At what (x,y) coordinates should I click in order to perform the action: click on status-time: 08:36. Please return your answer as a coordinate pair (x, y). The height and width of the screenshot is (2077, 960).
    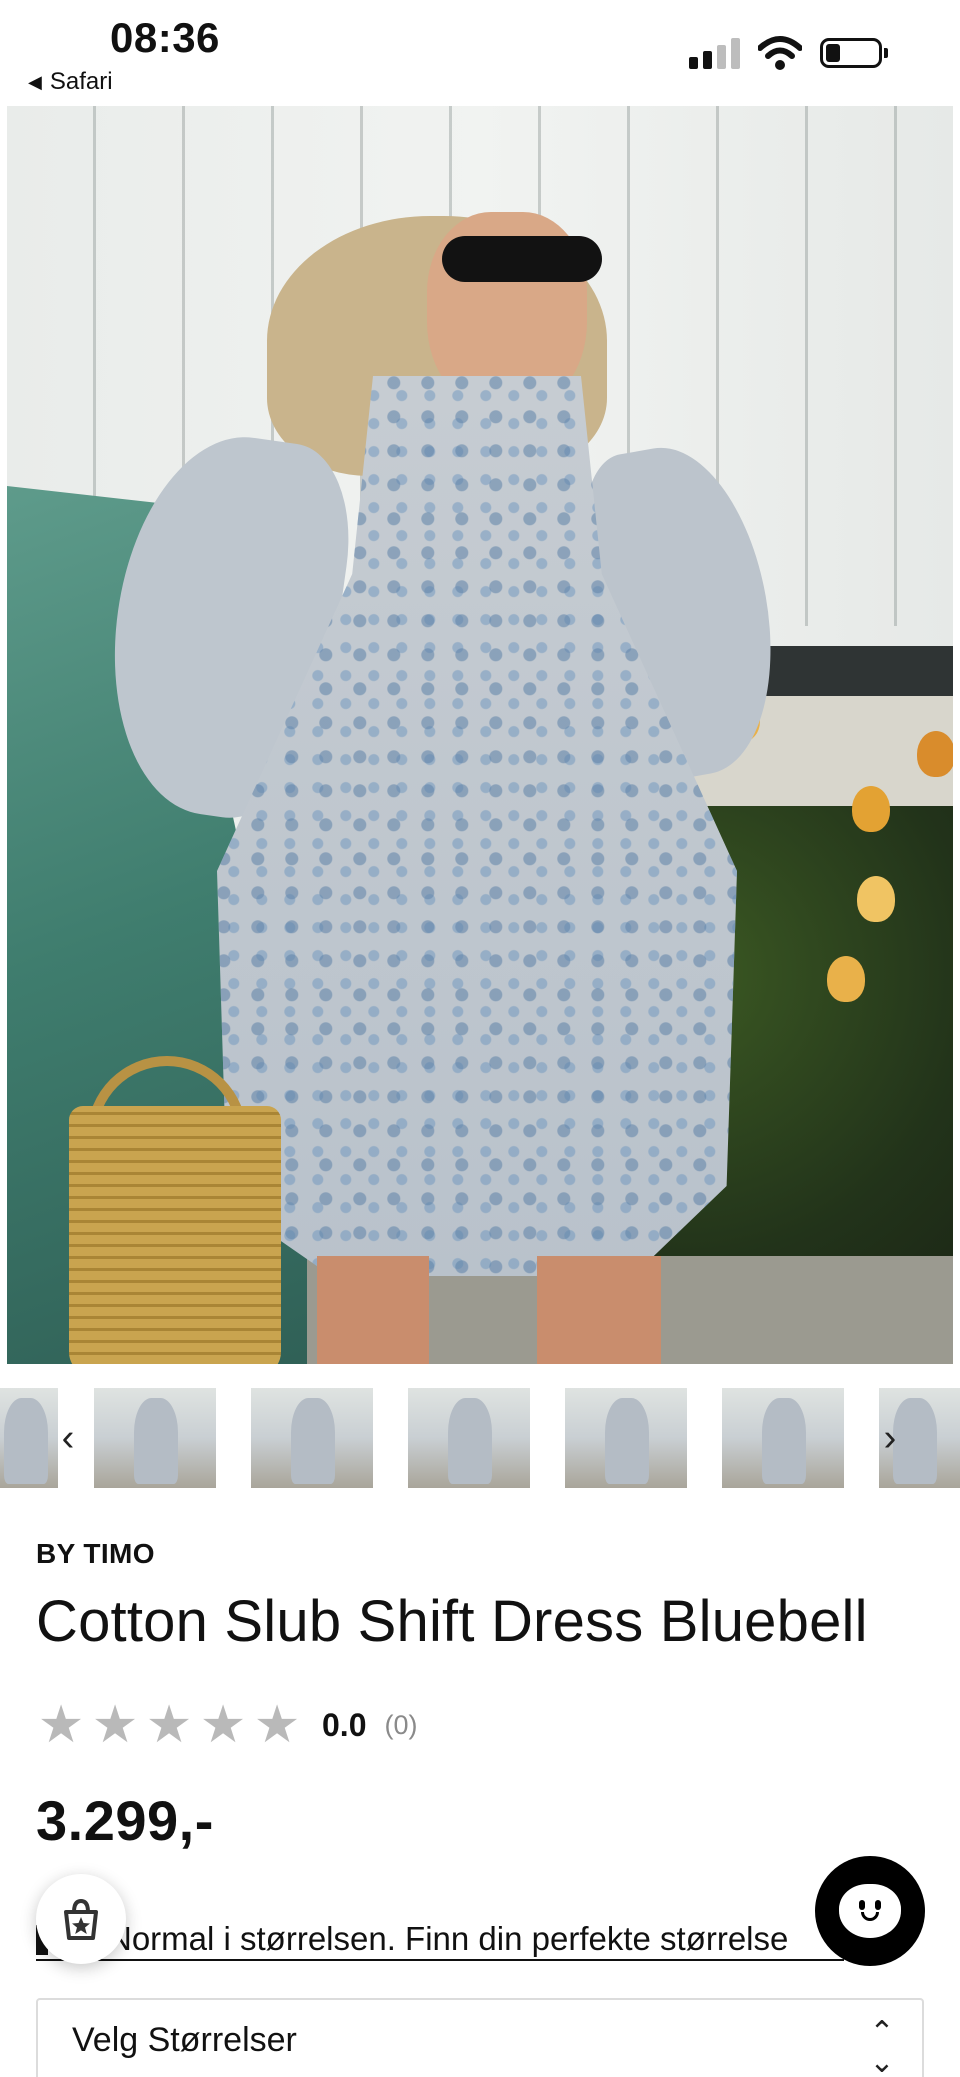
    Looking at the image, I should click on (165, 37).